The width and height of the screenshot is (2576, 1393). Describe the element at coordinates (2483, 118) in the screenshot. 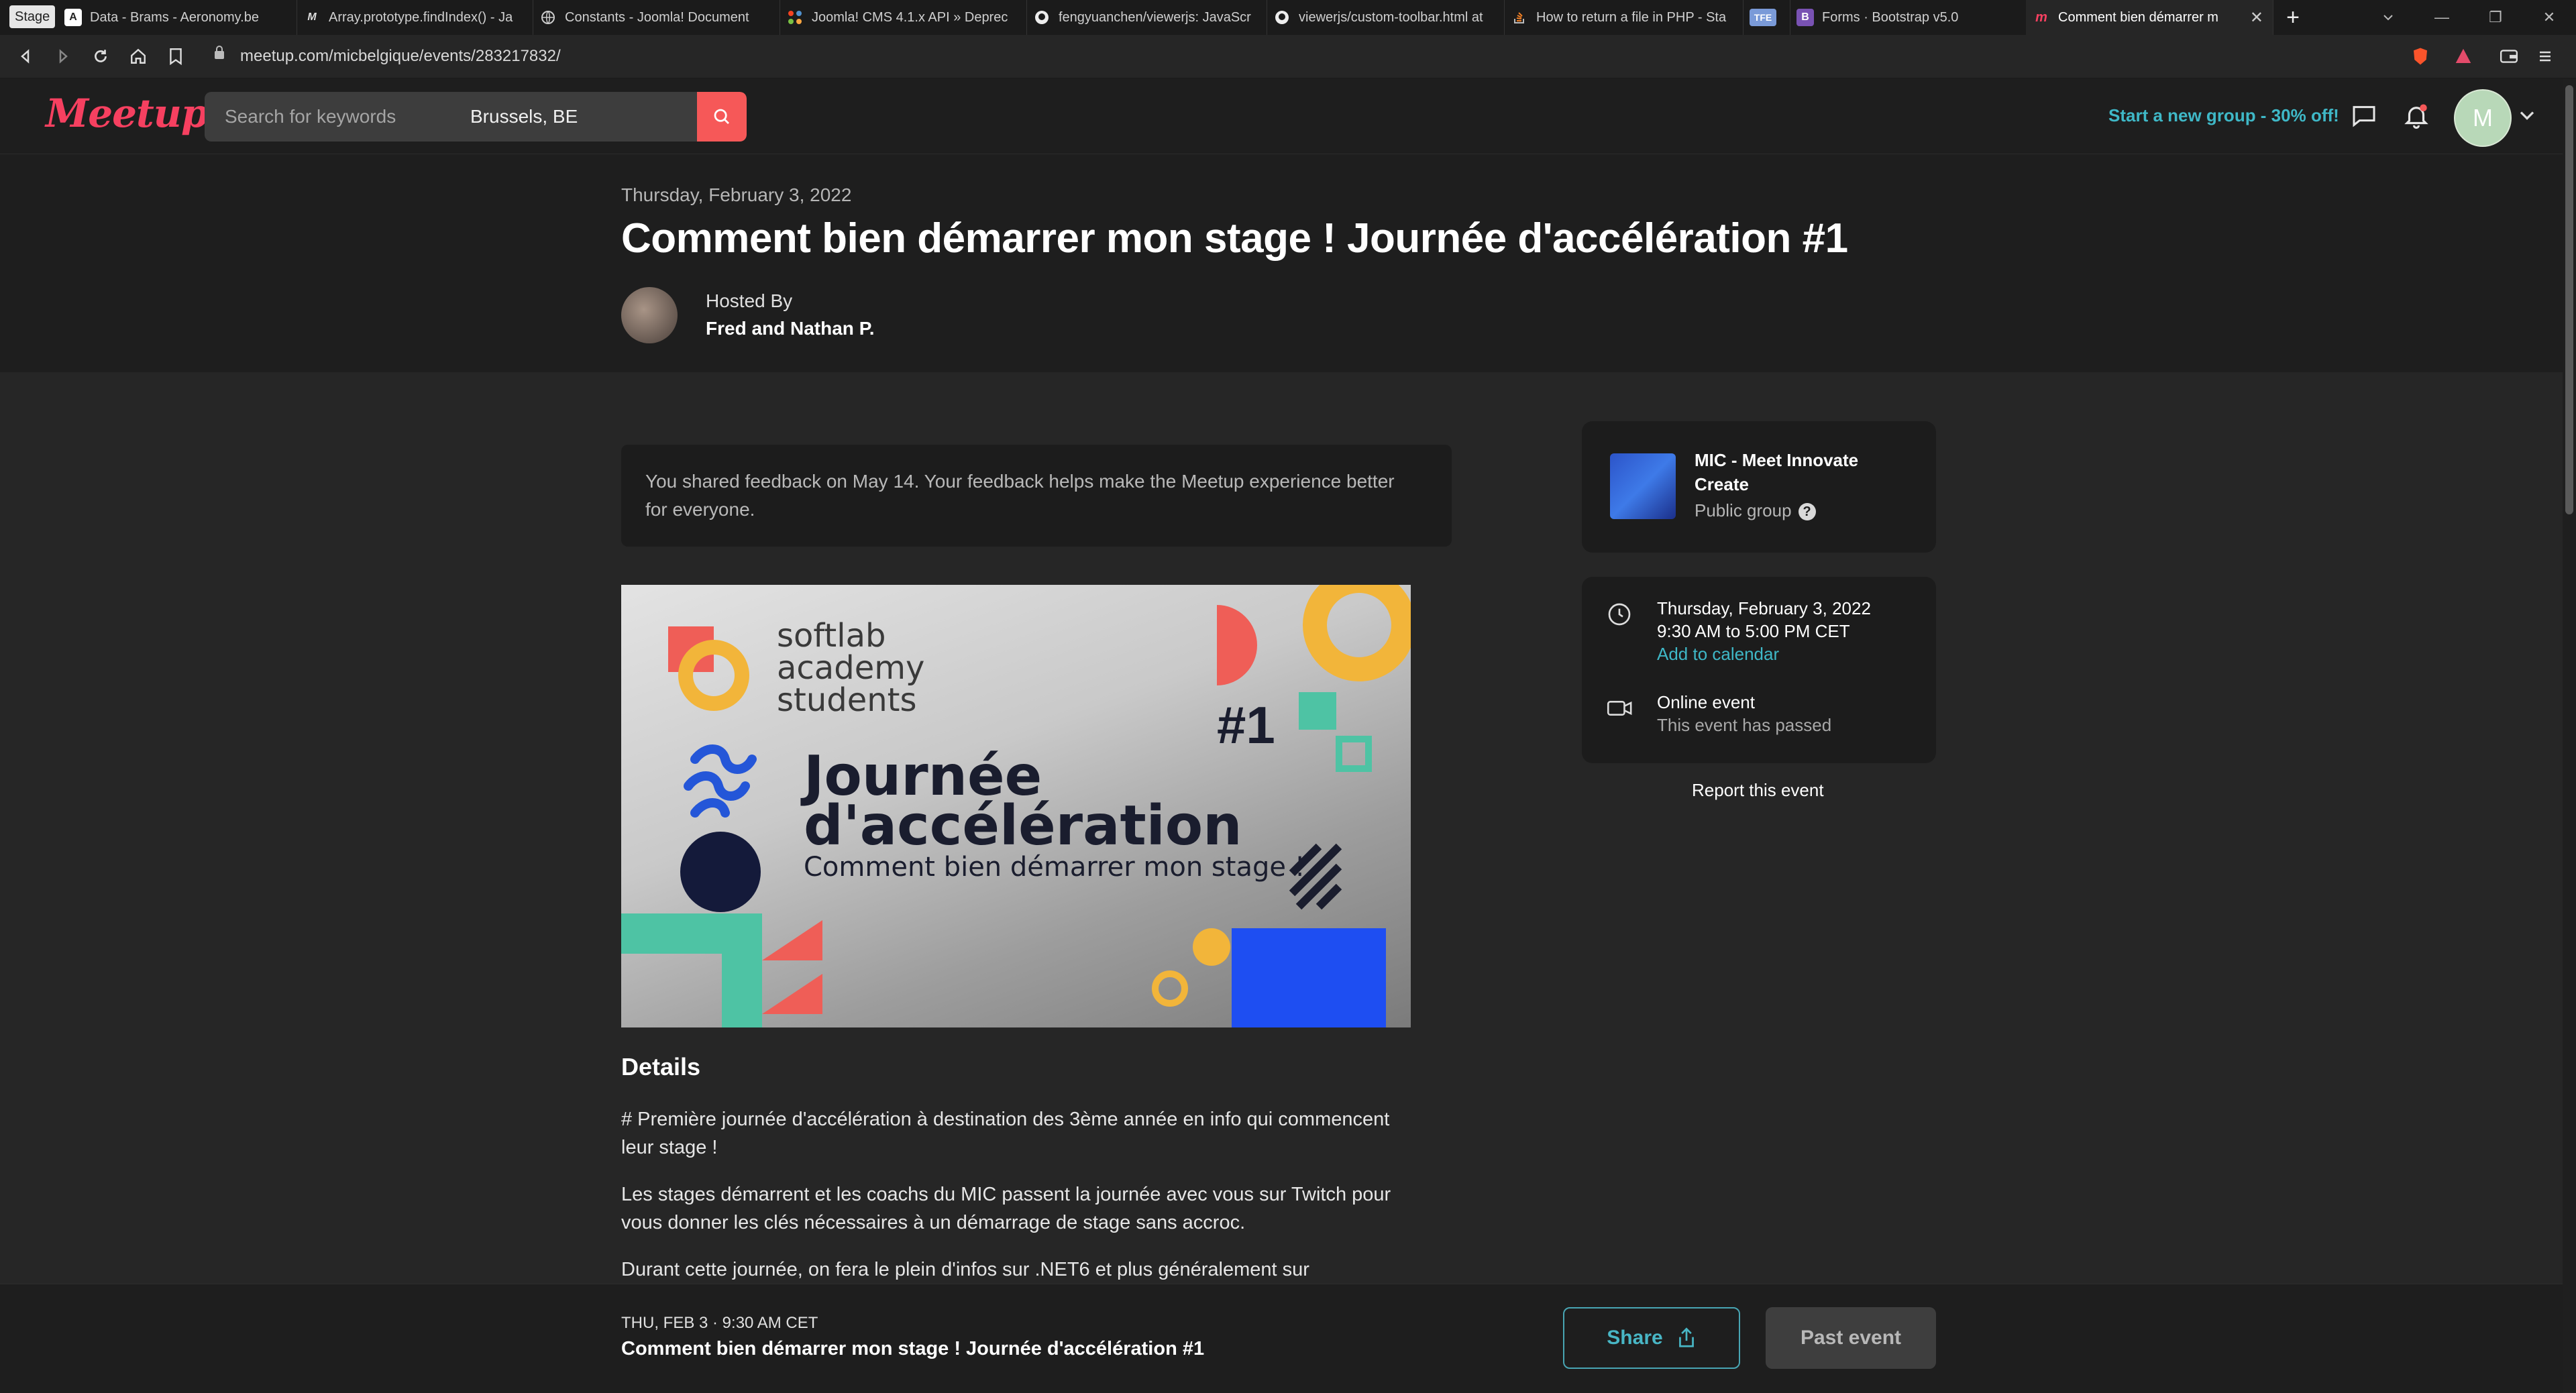

I see `avatar: M` at that location.